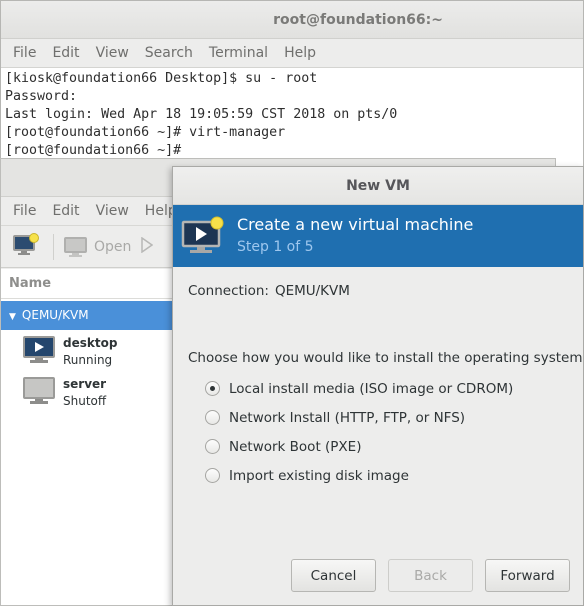  I want to click on option-label: Local install media (ISO image or CDROM), so click(371, 388).